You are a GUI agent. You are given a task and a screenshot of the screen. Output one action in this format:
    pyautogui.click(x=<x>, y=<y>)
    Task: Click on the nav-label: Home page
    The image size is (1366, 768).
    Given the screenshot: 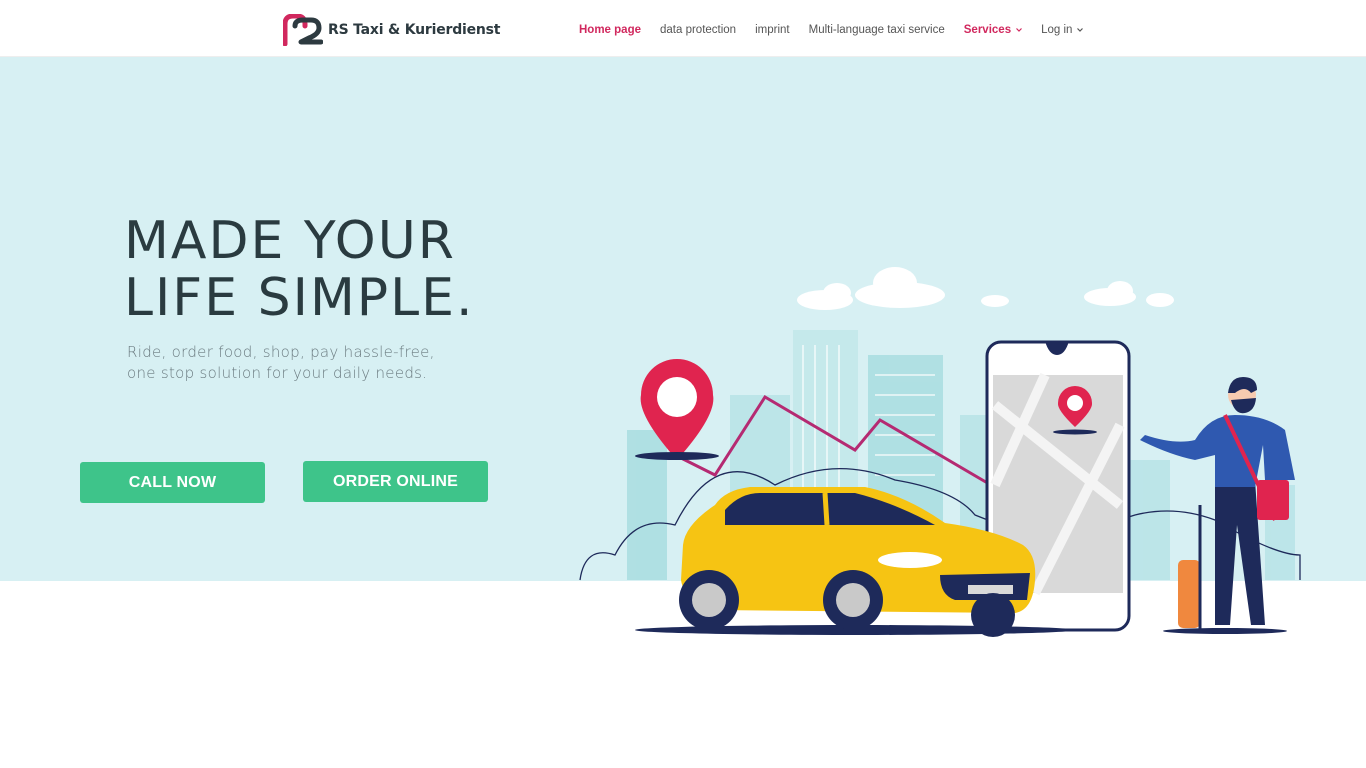 What is the action you would take?
    pyautogui.click(x=610, y=30)
    